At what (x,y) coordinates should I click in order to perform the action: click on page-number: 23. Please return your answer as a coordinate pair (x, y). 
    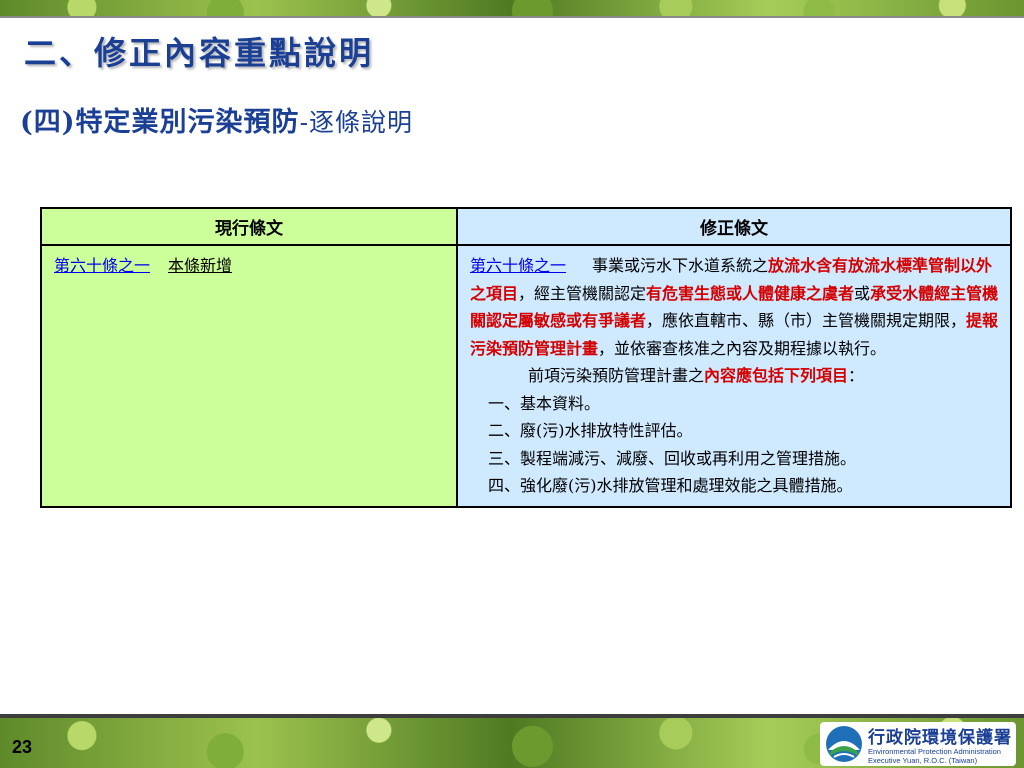
    Looking at the image, I should click on (22, 747).